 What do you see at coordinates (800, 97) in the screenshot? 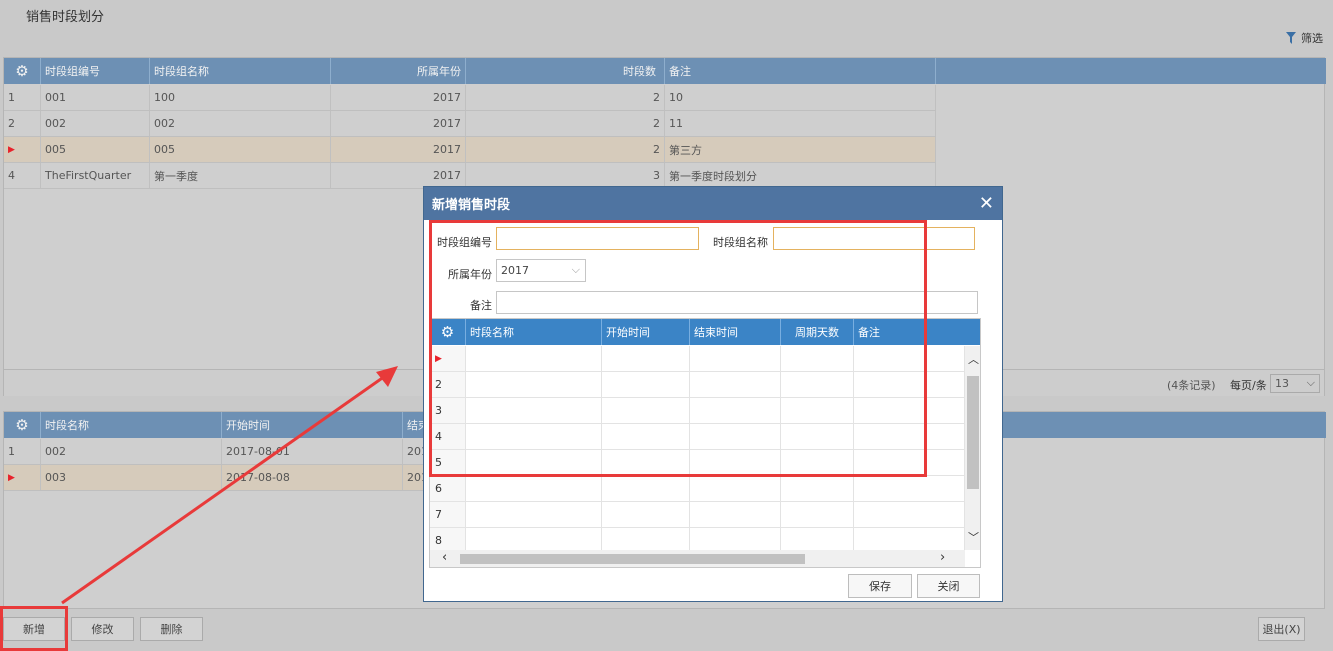
I see `cell-note: 10` at bounding box center [800, 97].